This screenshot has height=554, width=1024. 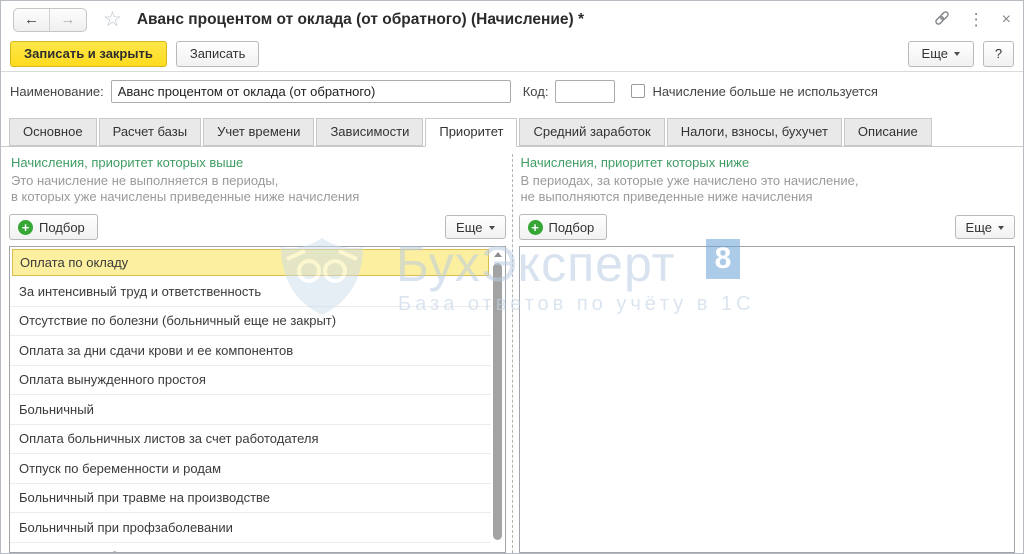 What do you see at coordinates (217, 53) in the screenshot?
I see `save-button: Записать` at bounding box center [217, 53].